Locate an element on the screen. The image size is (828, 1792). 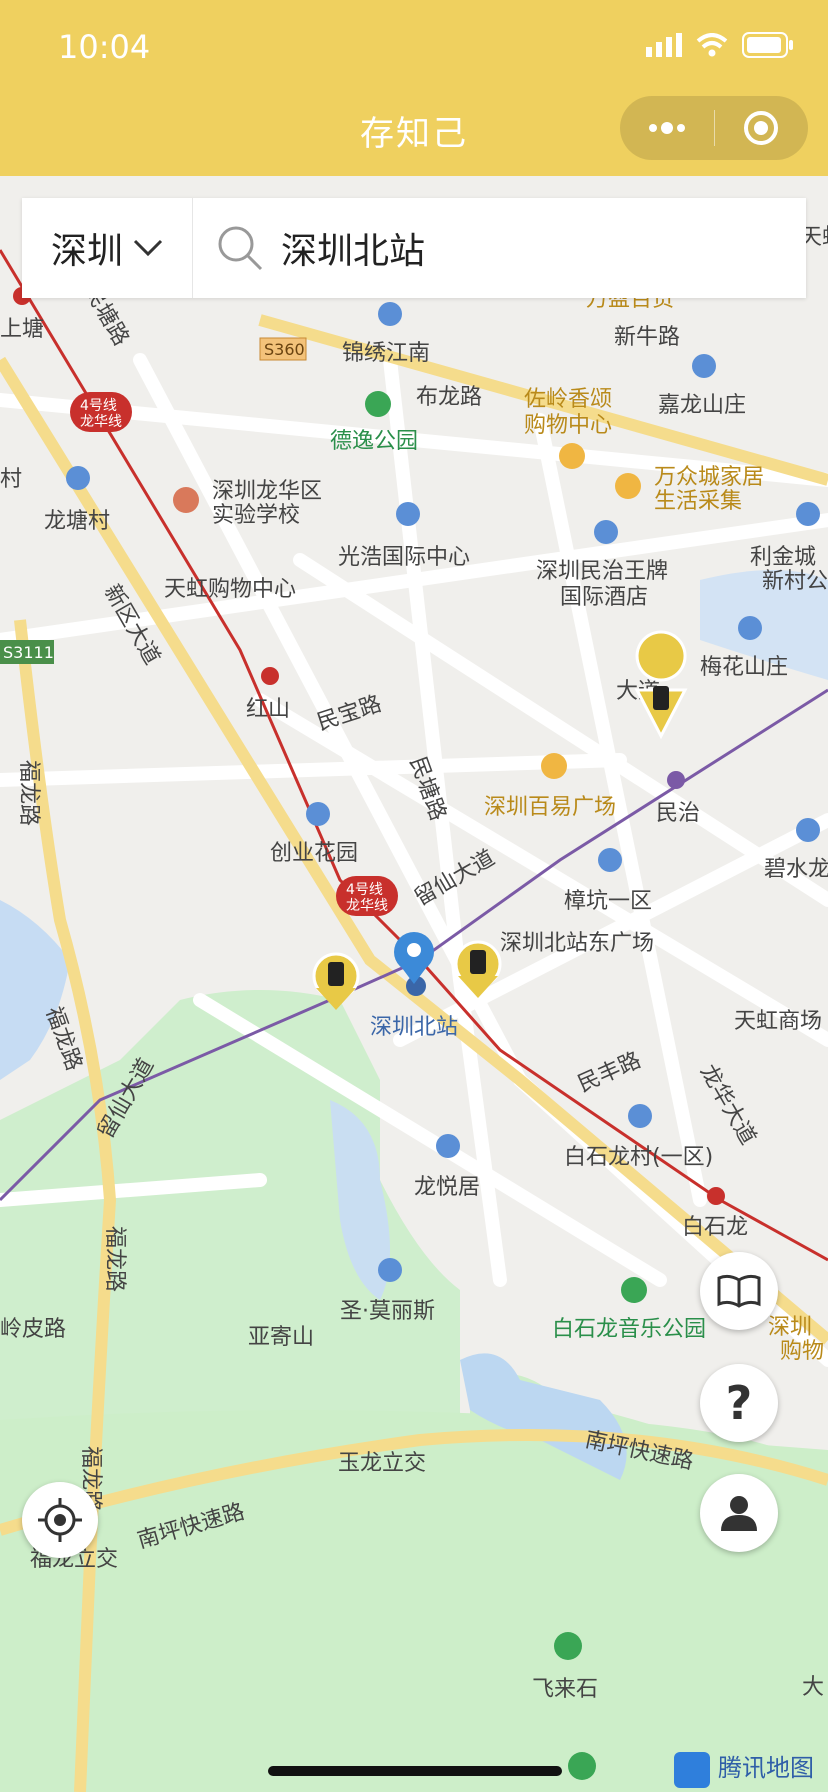
more-button is located at coordinates (667, 128).